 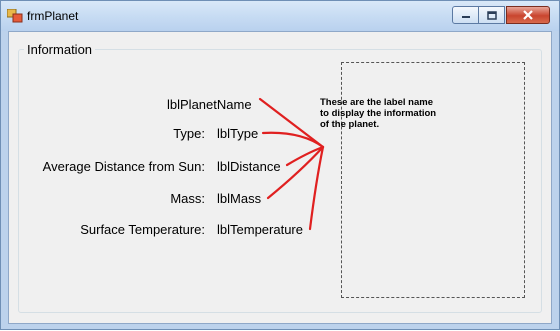 I want to click on arrow-line-distance, so click(x=305, y=156).